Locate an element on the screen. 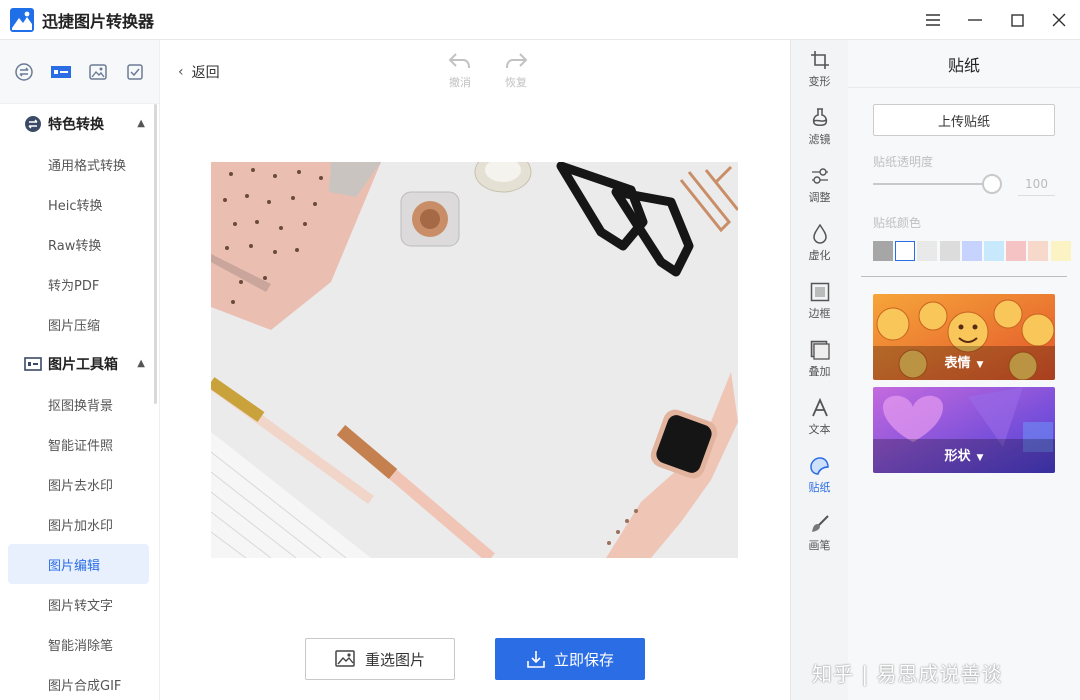  sidebar-item-add-watermark: 图片加水印 is located at coordinates (78, 524).